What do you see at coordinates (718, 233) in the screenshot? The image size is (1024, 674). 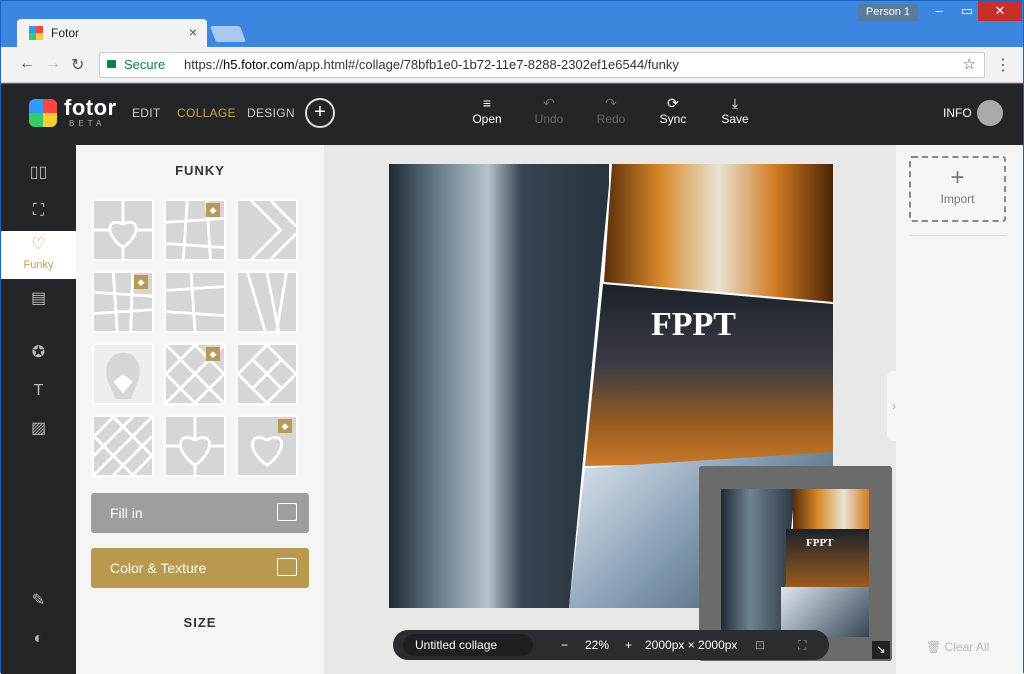 I see `photo-glass-towers` at bounding box center [718, 233].